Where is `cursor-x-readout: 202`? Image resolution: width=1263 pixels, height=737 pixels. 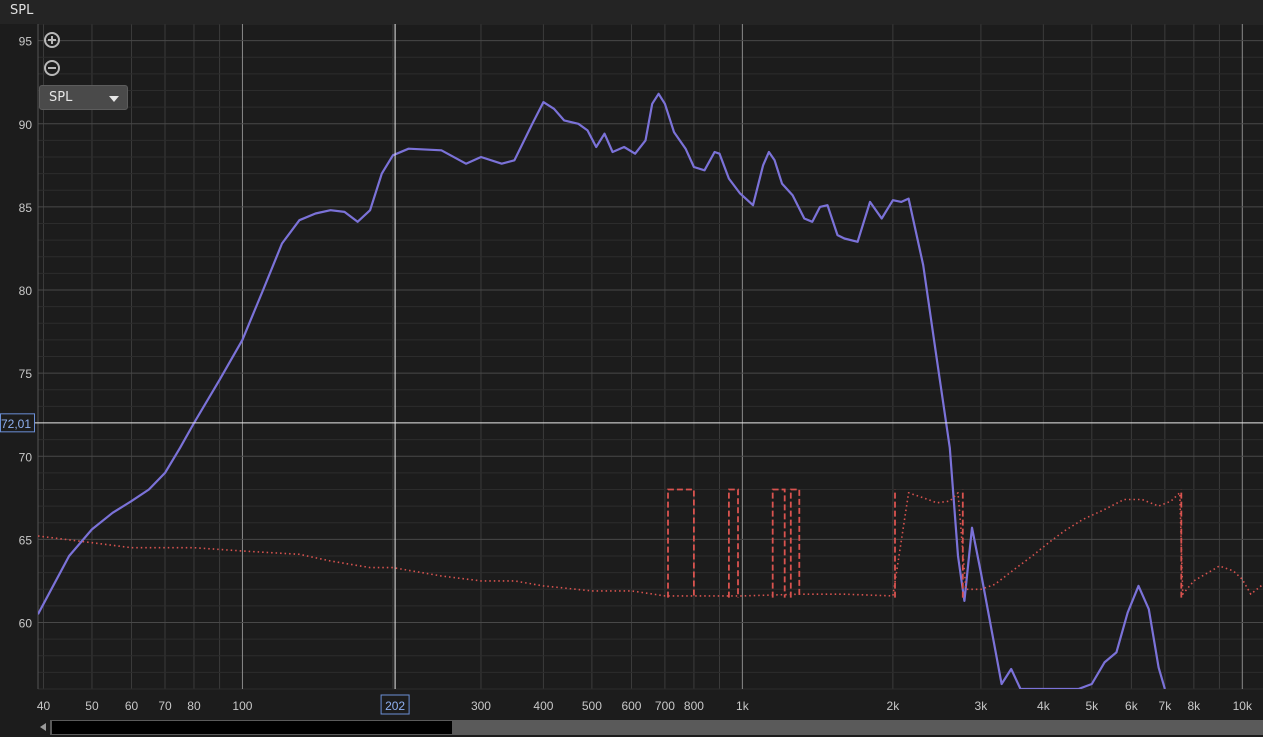 cursor-x-readout: 202 is located at coordinates (395, 706).